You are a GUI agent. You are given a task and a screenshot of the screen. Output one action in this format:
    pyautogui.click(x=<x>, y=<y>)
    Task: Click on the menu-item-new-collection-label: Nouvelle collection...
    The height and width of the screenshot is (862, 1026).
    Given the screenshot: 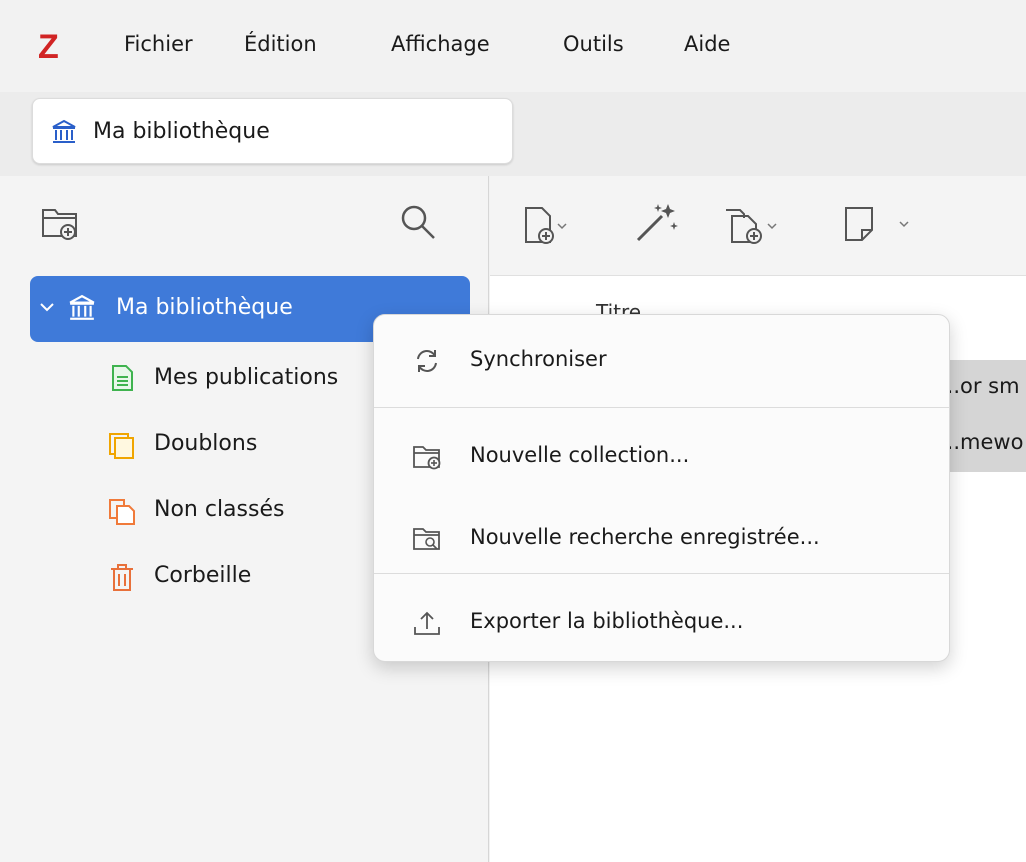 What is the action you would take?
    pyautogui.click(x=580, y=455)
    